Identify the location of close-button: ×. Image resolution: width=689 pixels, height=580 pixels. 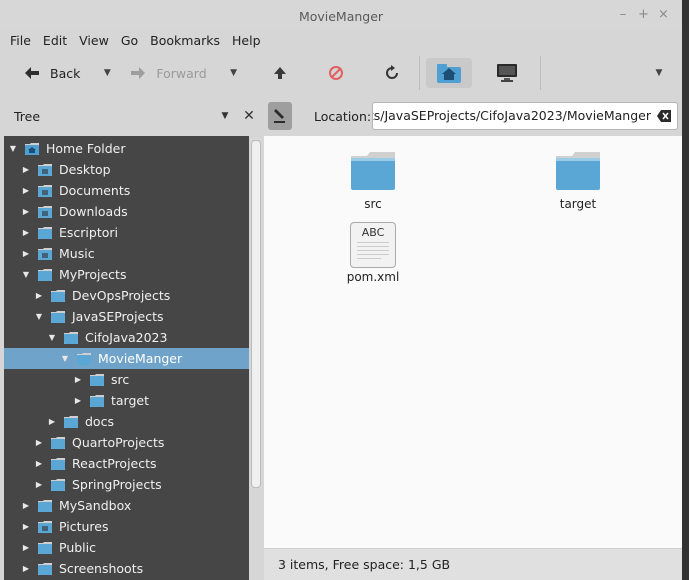
(663, 14).